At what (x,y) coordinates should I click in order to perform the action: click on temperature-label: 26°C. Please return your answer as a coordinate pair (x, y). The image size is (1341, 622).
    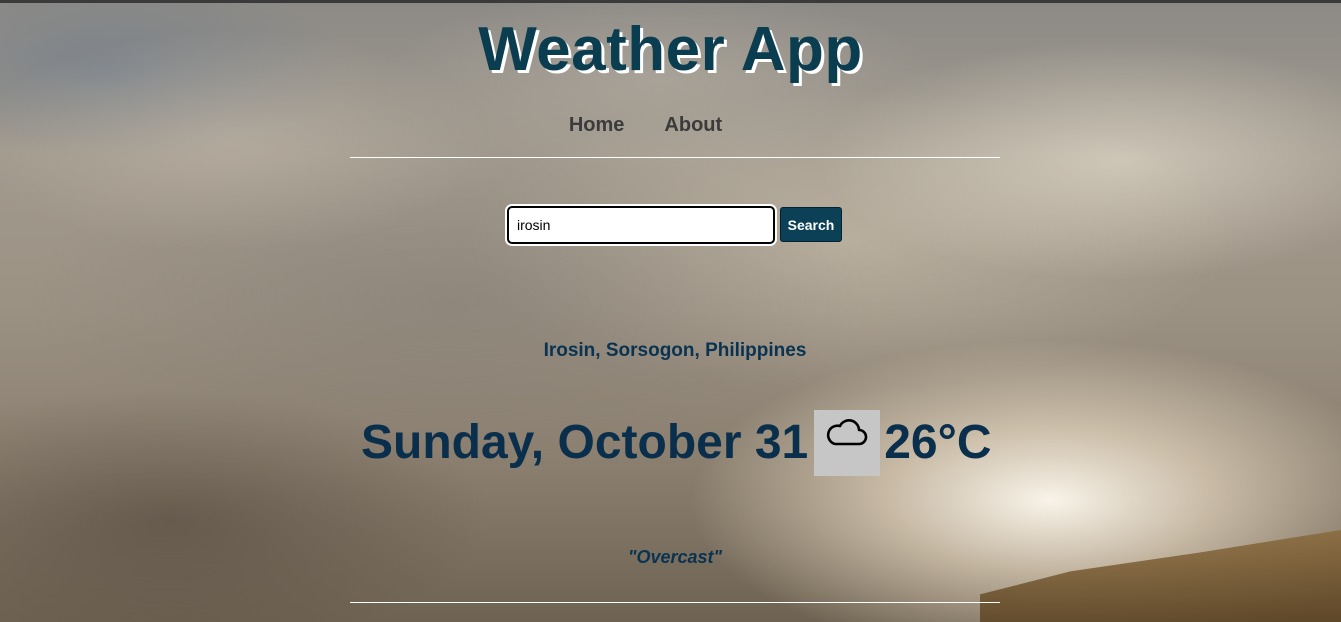
    Looking at the image, I should click on (938, 442).